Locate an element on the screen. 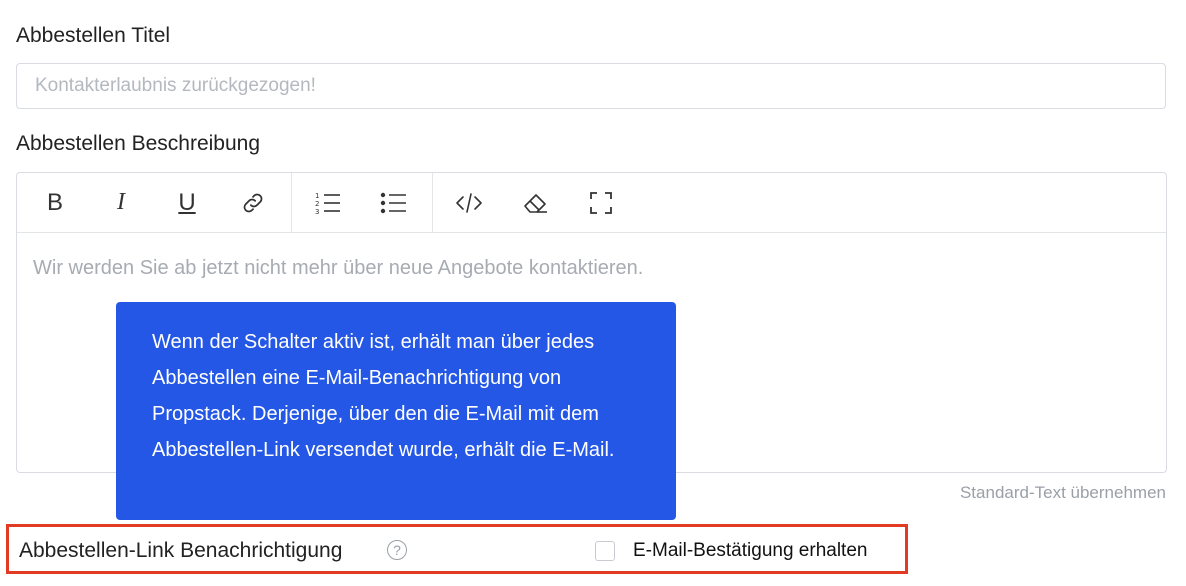  ordered-list-icon: 1 2 3 is located at coordinates (327, 204).